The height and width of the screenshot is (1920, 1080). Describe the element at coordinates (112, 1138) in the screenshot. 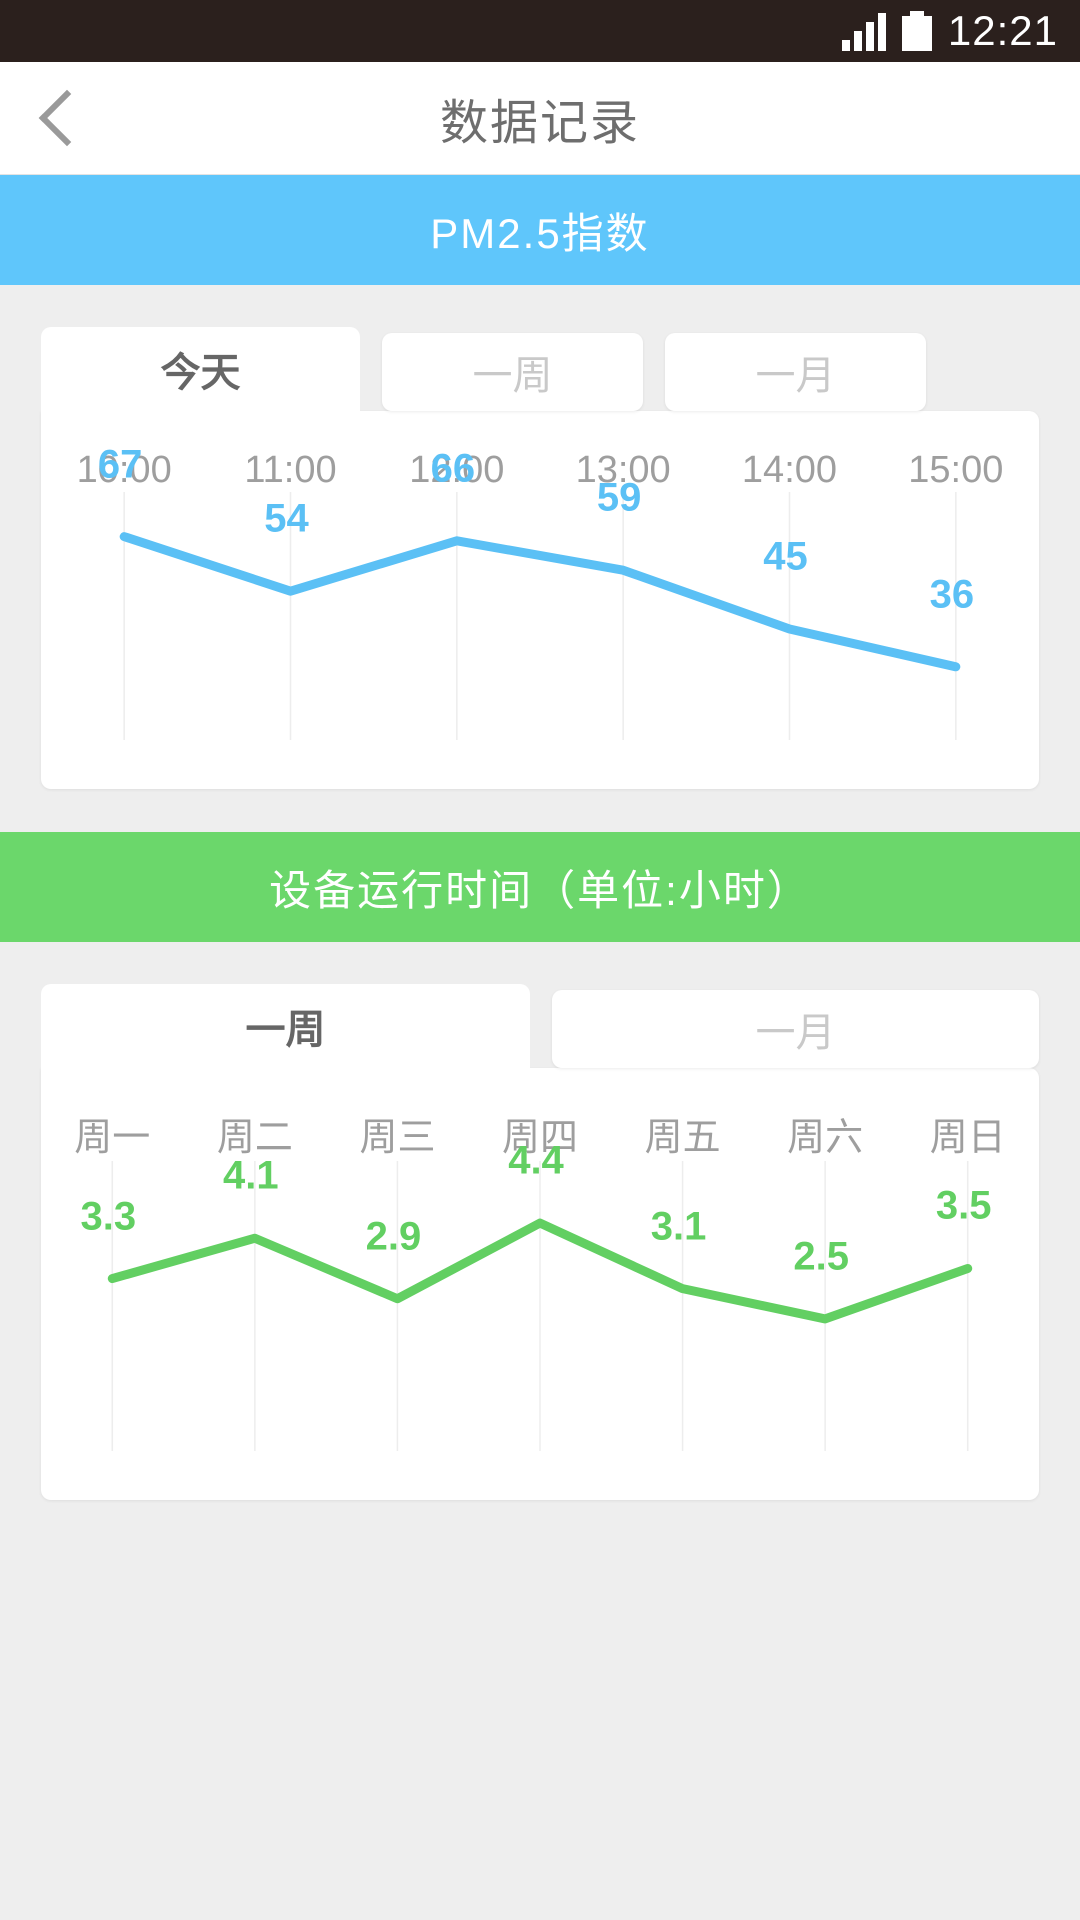

I see `x-tick: 周一` at that location.